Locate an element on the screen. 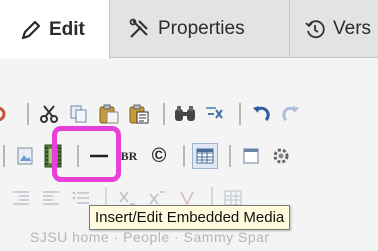  tab-versions: Vers is located at coordinates (334, 29).